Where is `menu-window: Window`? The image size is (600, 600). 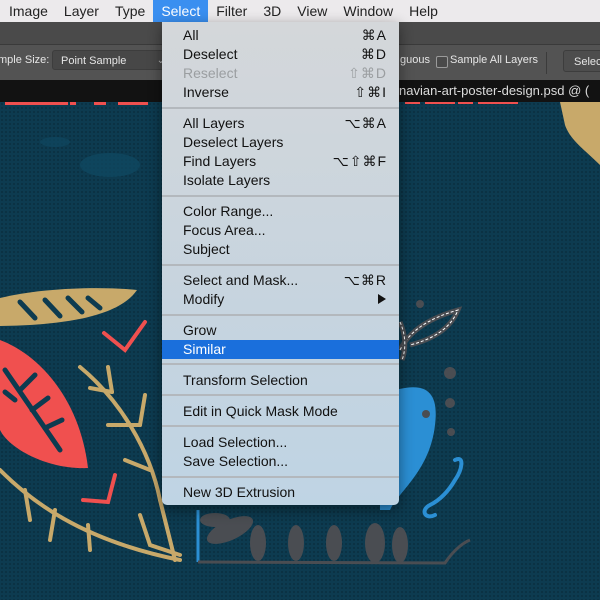
menu-window: Window is located at coordinates (368, 11).